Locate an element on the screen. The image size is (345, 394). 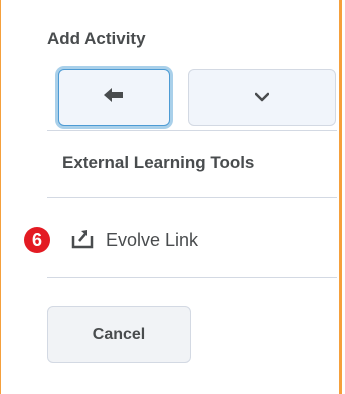
tool-item-label: Evolve Link is located at coordinates (152, 239).